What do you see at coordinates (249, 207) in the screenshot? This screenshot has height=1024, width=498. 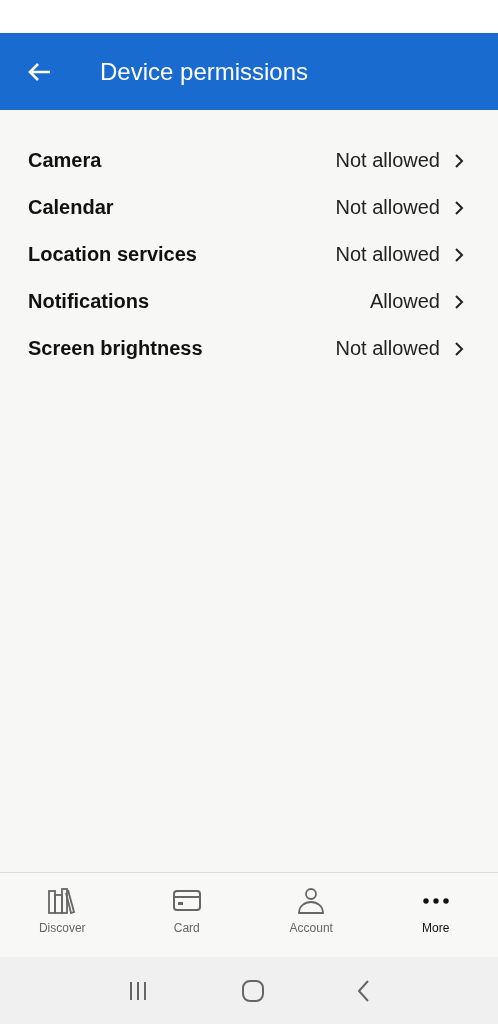 I see `permission-row: Calendar Not allowed` at bounding box center [249, 207].